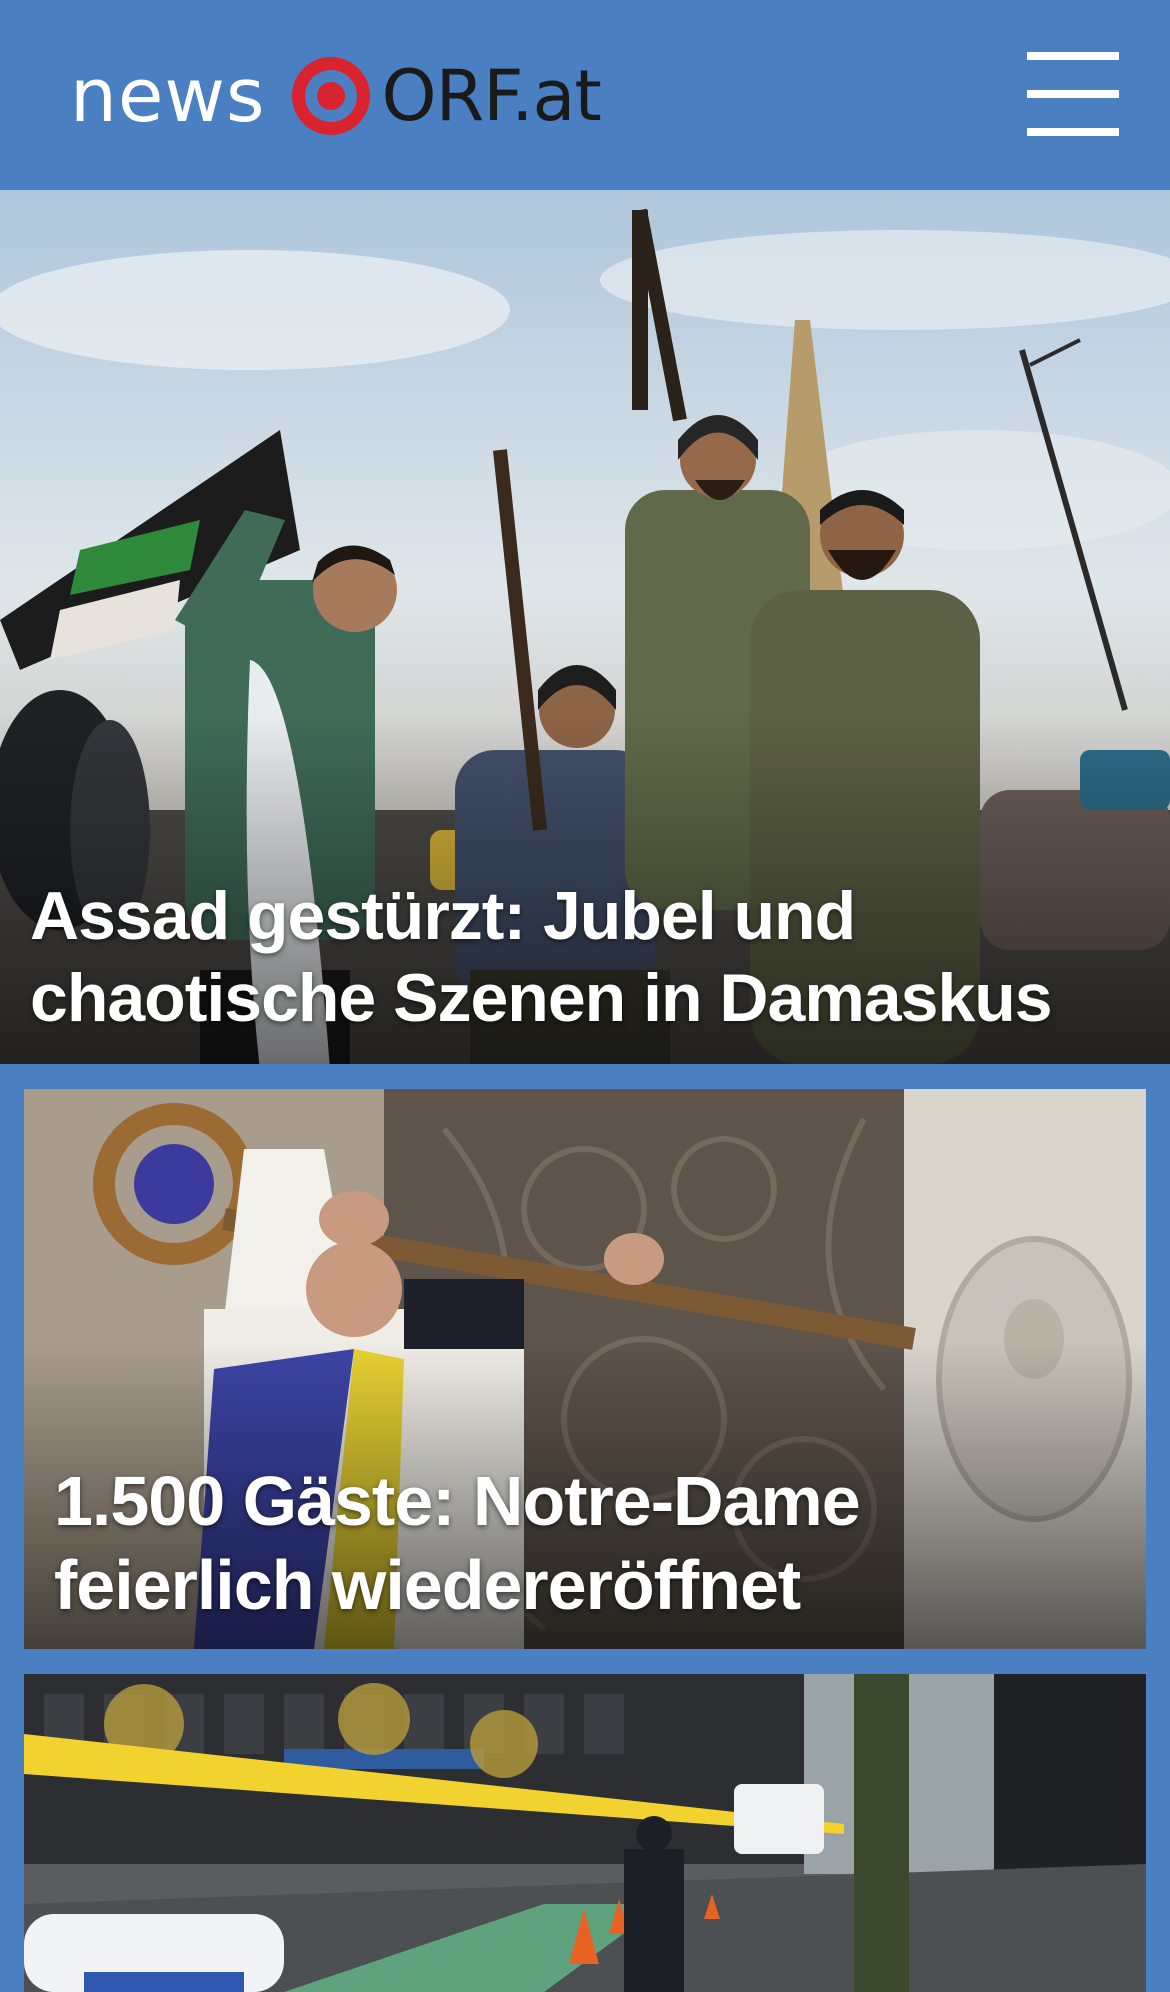  Describe the element at coordinates (491, 96) in the screenshot. I see `logo-orf-text: ORF.at` at that location.